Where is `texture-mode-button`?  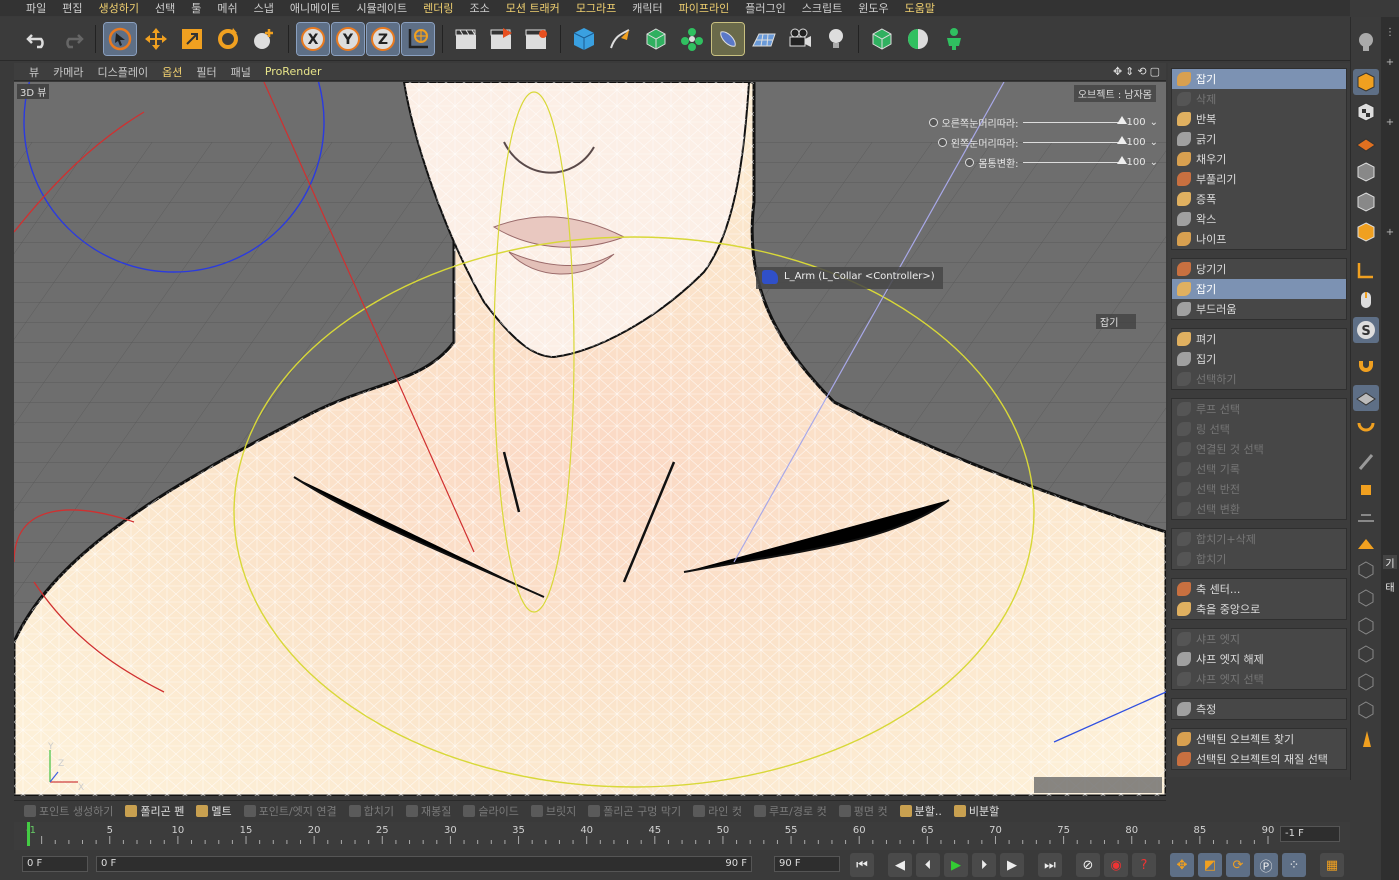 texture-mode-button is located at coordinates (1366, 112).